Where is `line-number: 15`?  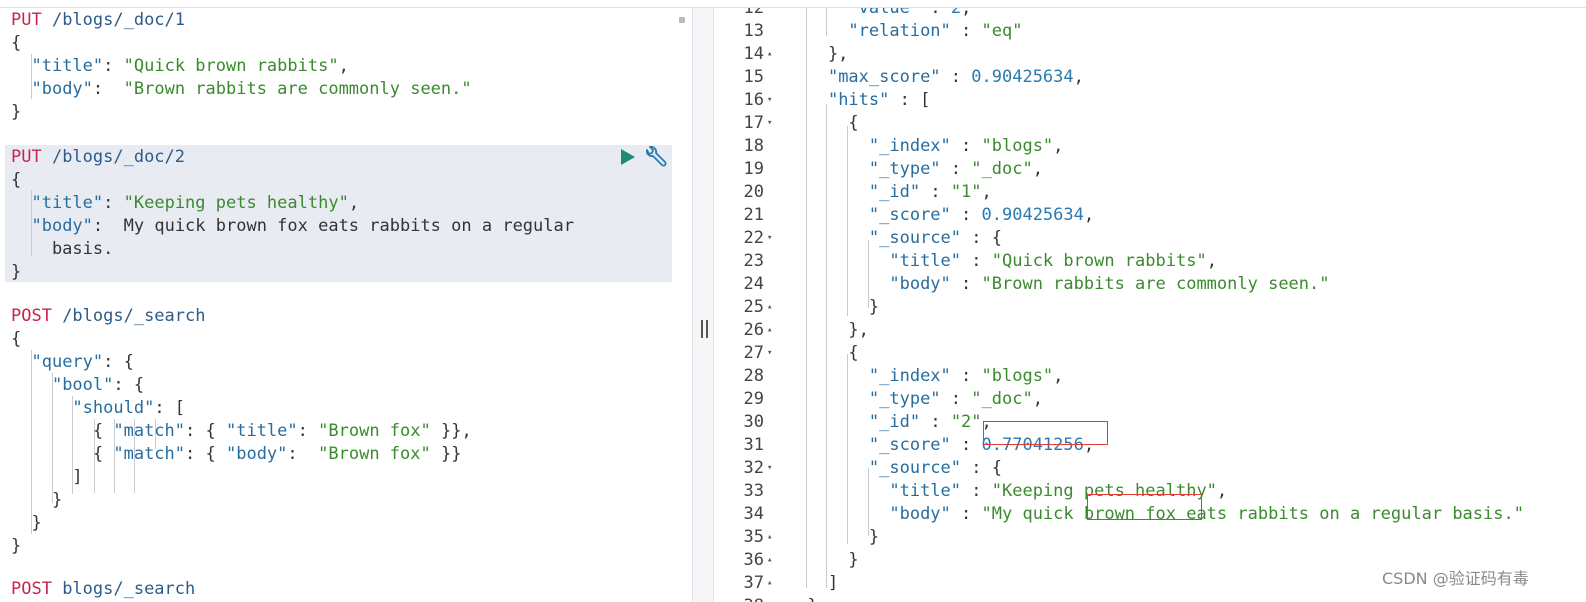
line-number: 15 is located at coordinates (753, 77).